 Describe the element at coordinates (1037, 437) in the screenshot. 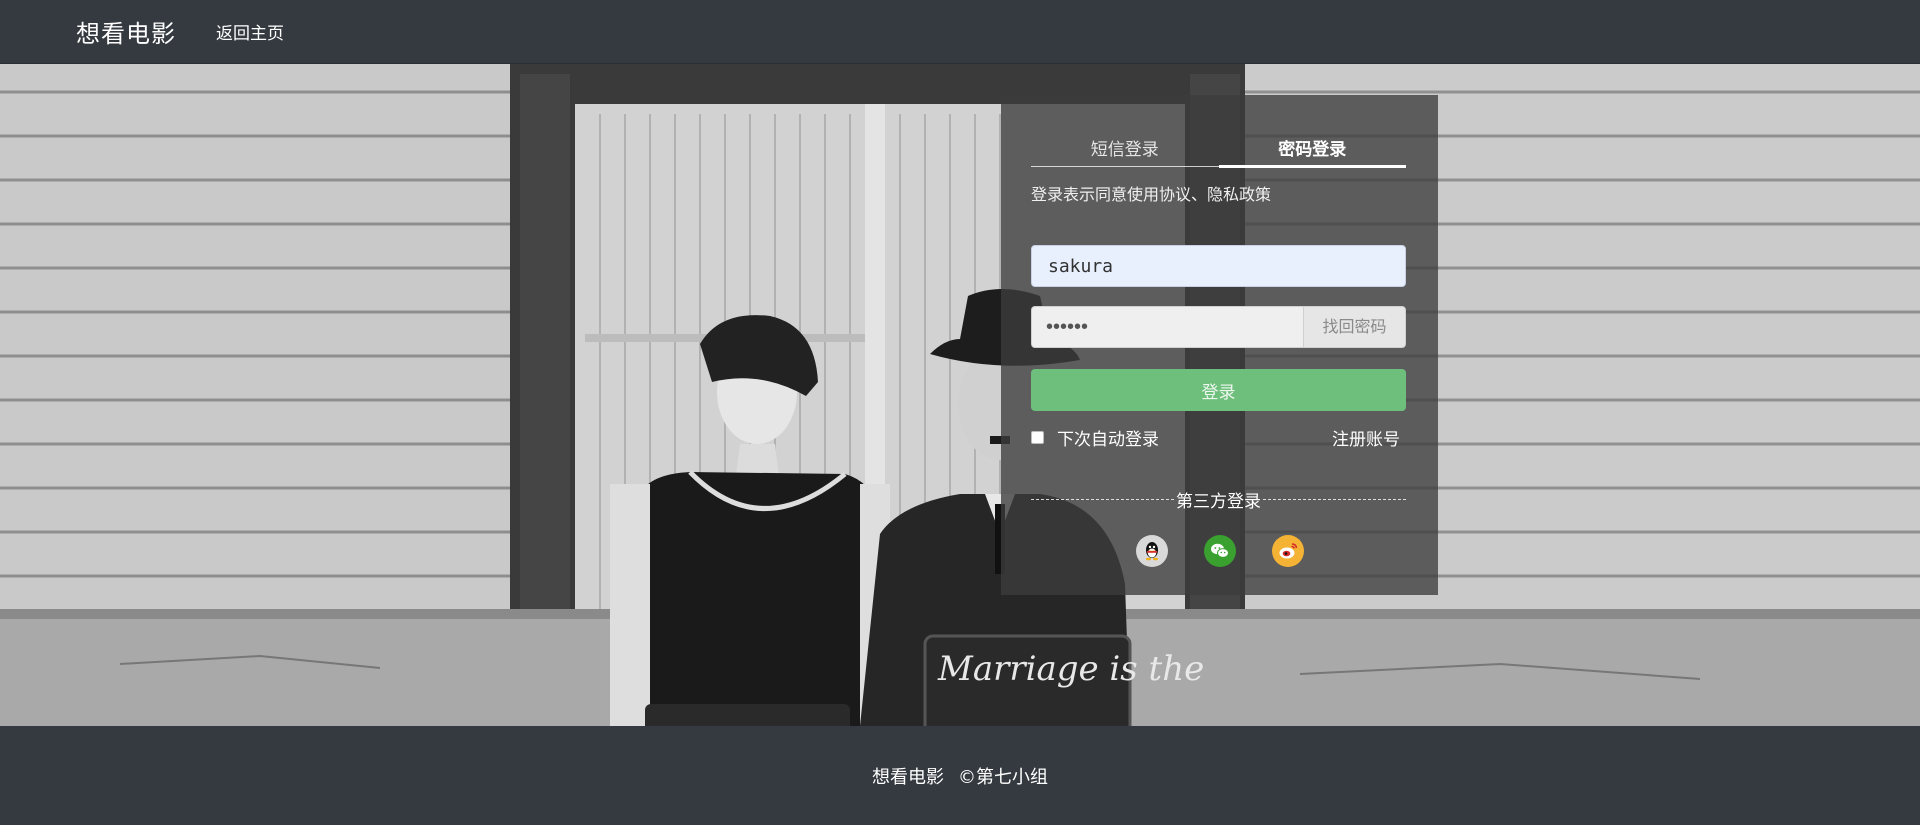

I see `remember-me-checkbox` at that location.